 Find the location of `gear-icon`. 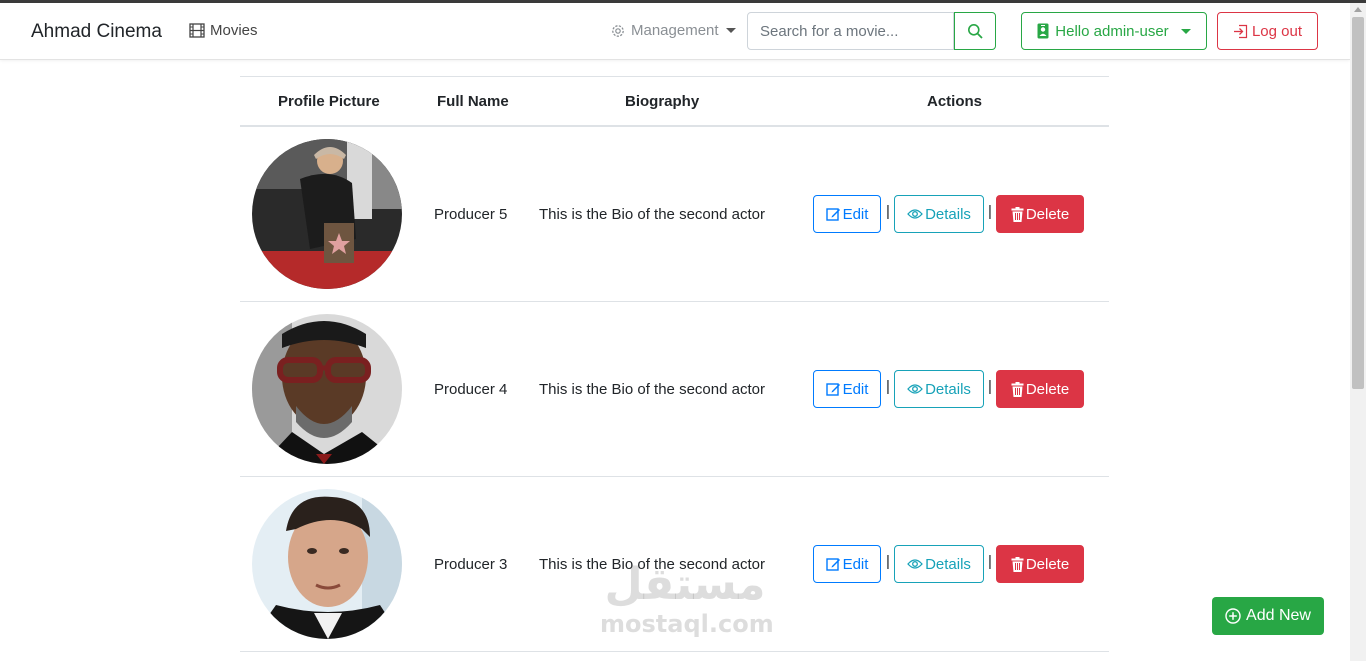

gear-icon is located at coordinates (618, 30).